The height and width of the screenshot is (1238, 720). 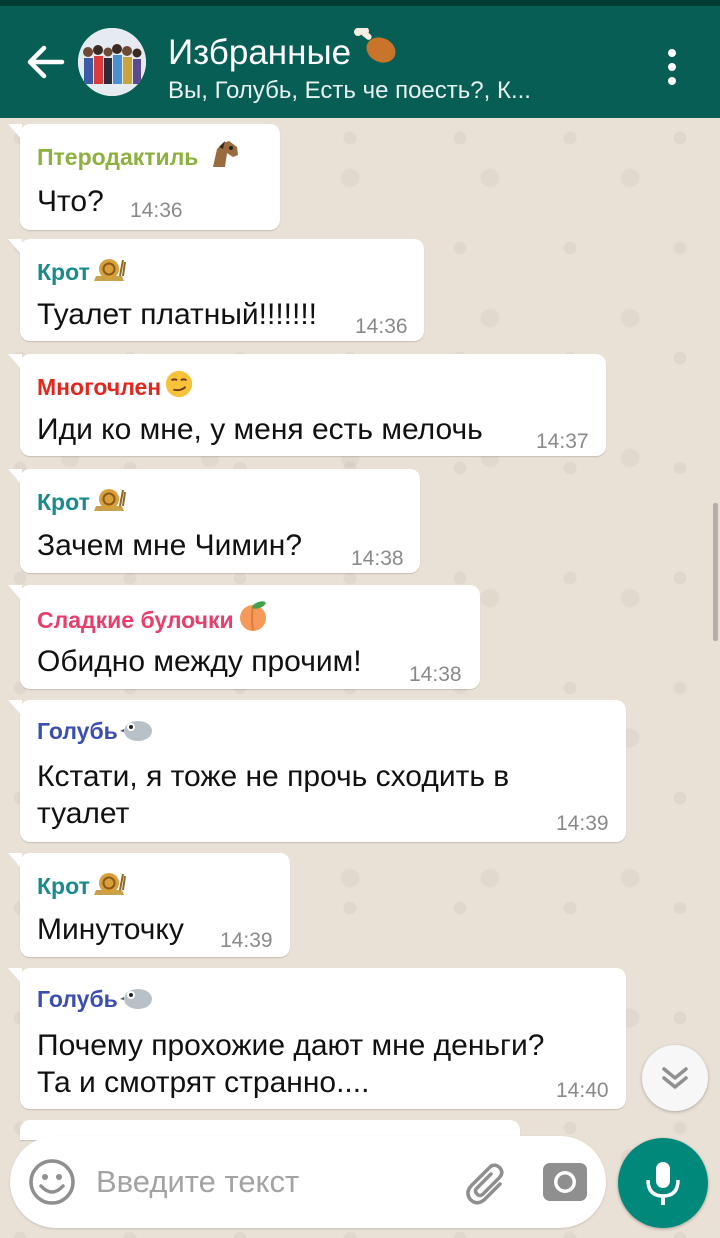 I want to click on camera-button, so click(x=565, y=1182).